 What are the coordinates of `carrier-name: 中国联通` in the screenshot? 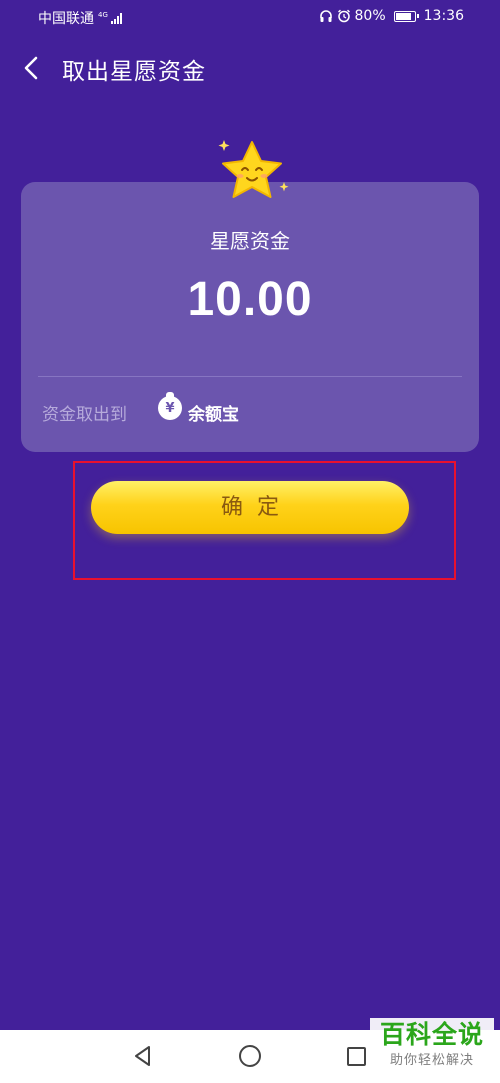 It's located at (66, 19).